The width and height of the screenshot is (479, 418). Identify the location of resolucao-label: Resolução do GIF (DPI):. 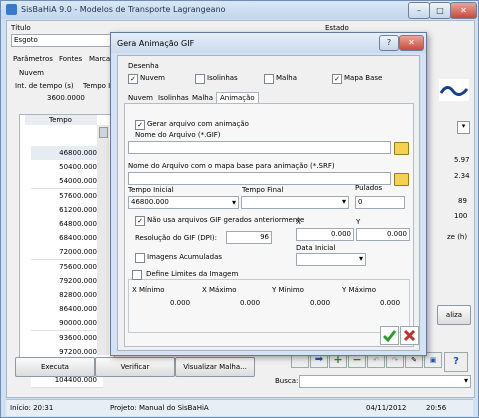
(176, 238).